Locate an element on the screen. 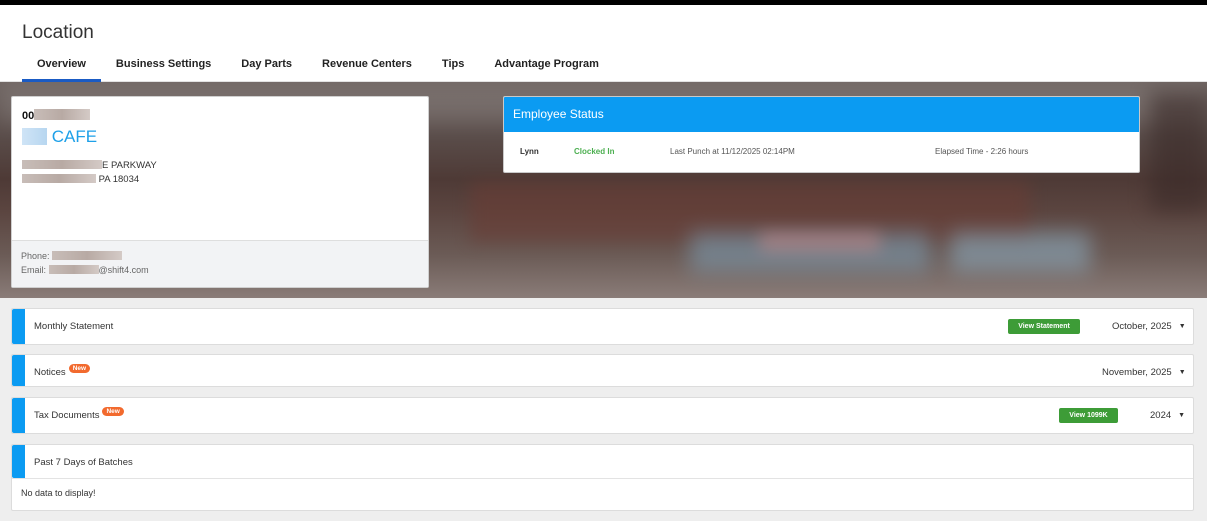 The image size is (1207, 521). location-name: CAFE is located at coordinates (59, 137).